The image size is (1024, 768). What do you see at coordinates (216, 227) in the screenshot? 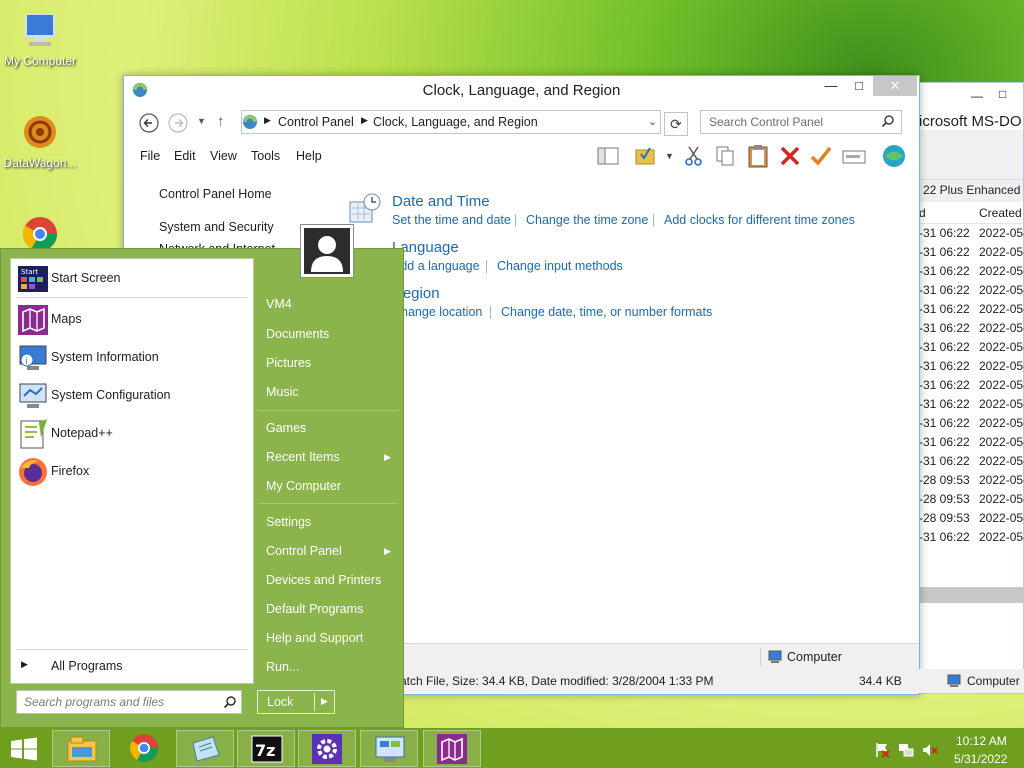
I see `system-and-security-link: System and Security` at bounding box center [216, 227].